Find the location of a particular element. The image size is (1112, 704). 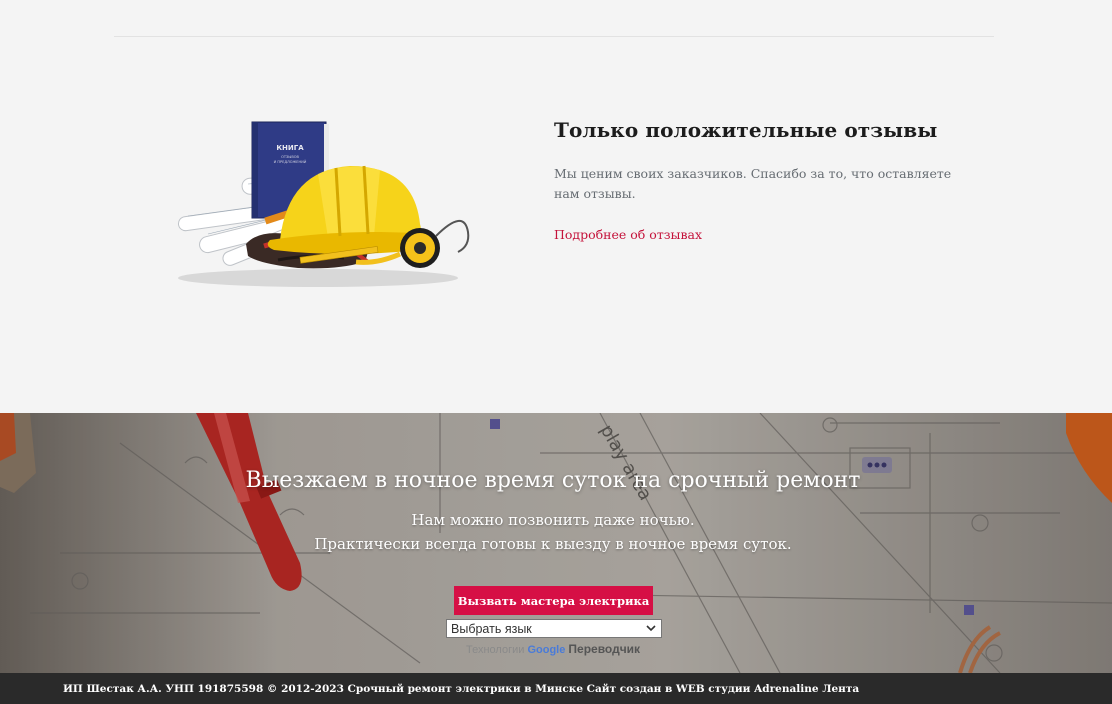

translator-link: Переводчик is located at coordinates (604, 649).